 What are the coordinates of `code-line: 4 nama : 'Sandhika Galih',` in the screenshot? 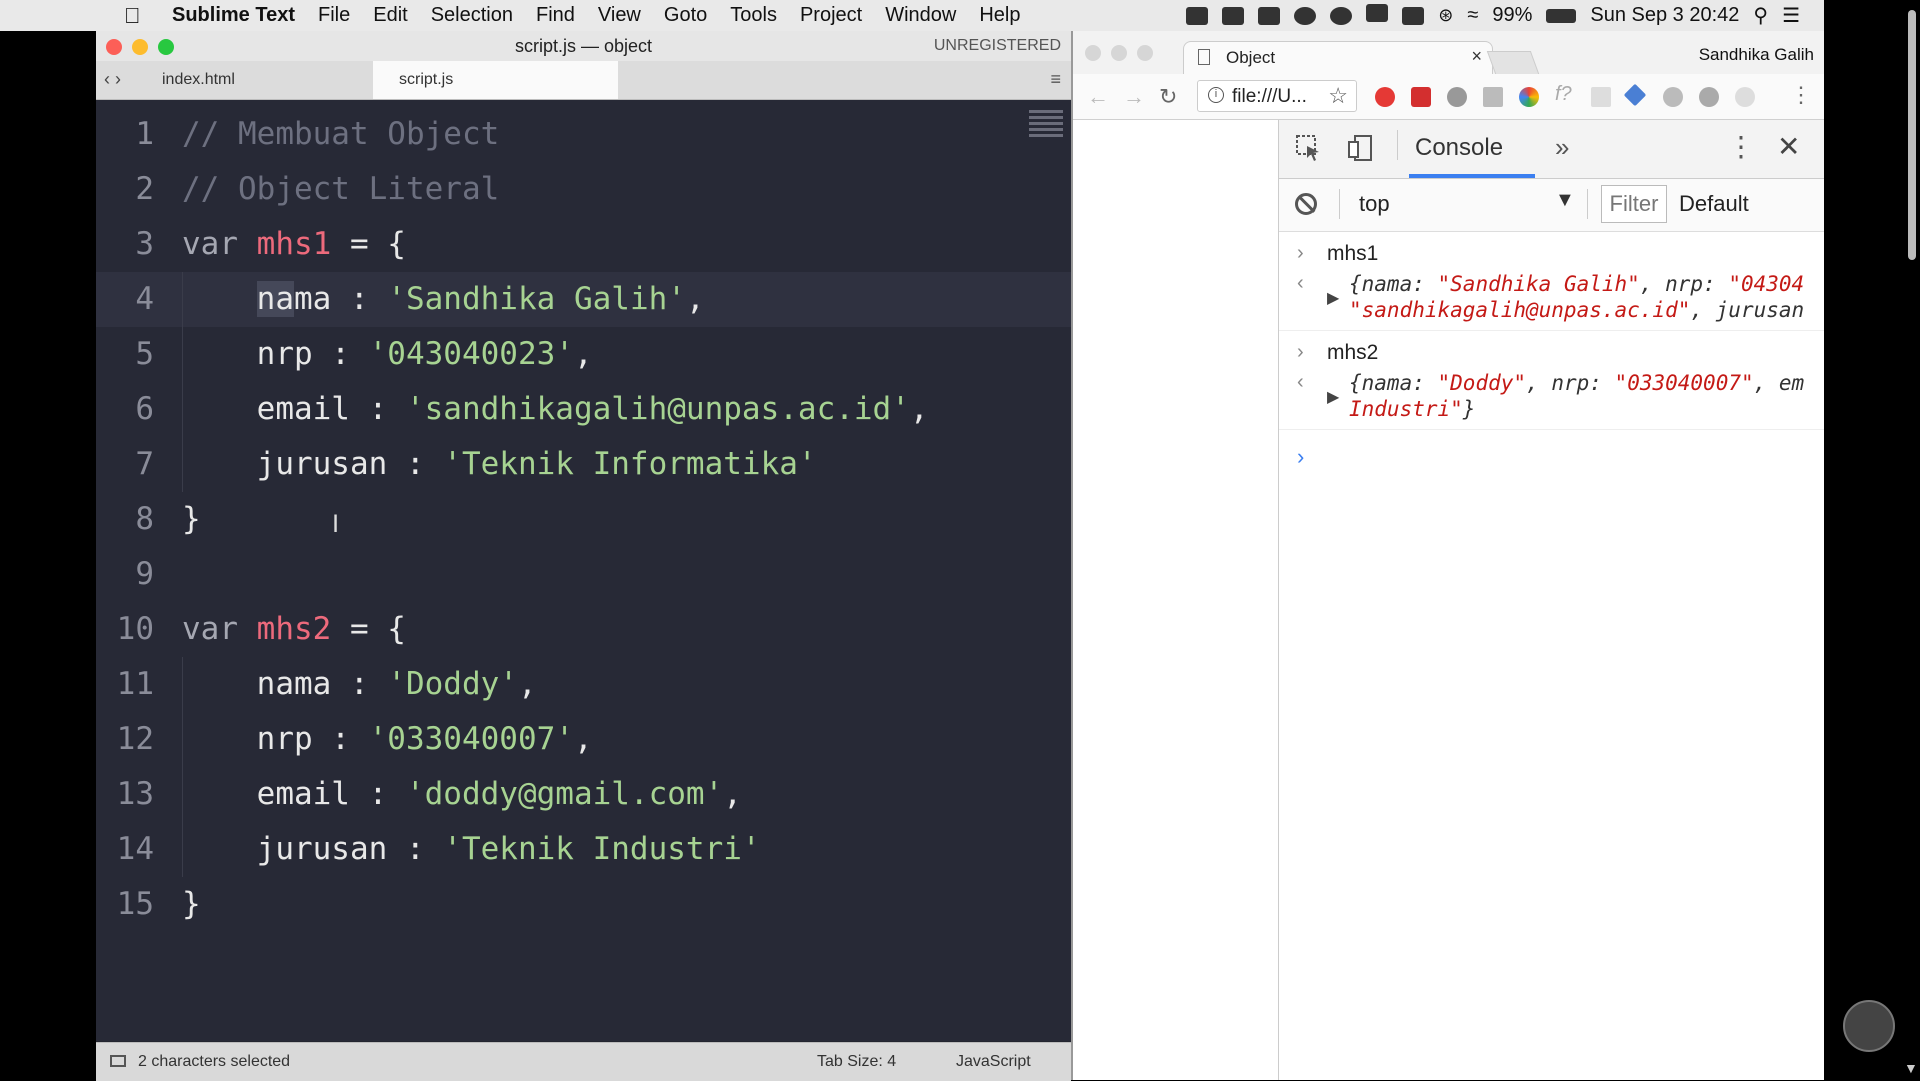 It's located at (583, 299).